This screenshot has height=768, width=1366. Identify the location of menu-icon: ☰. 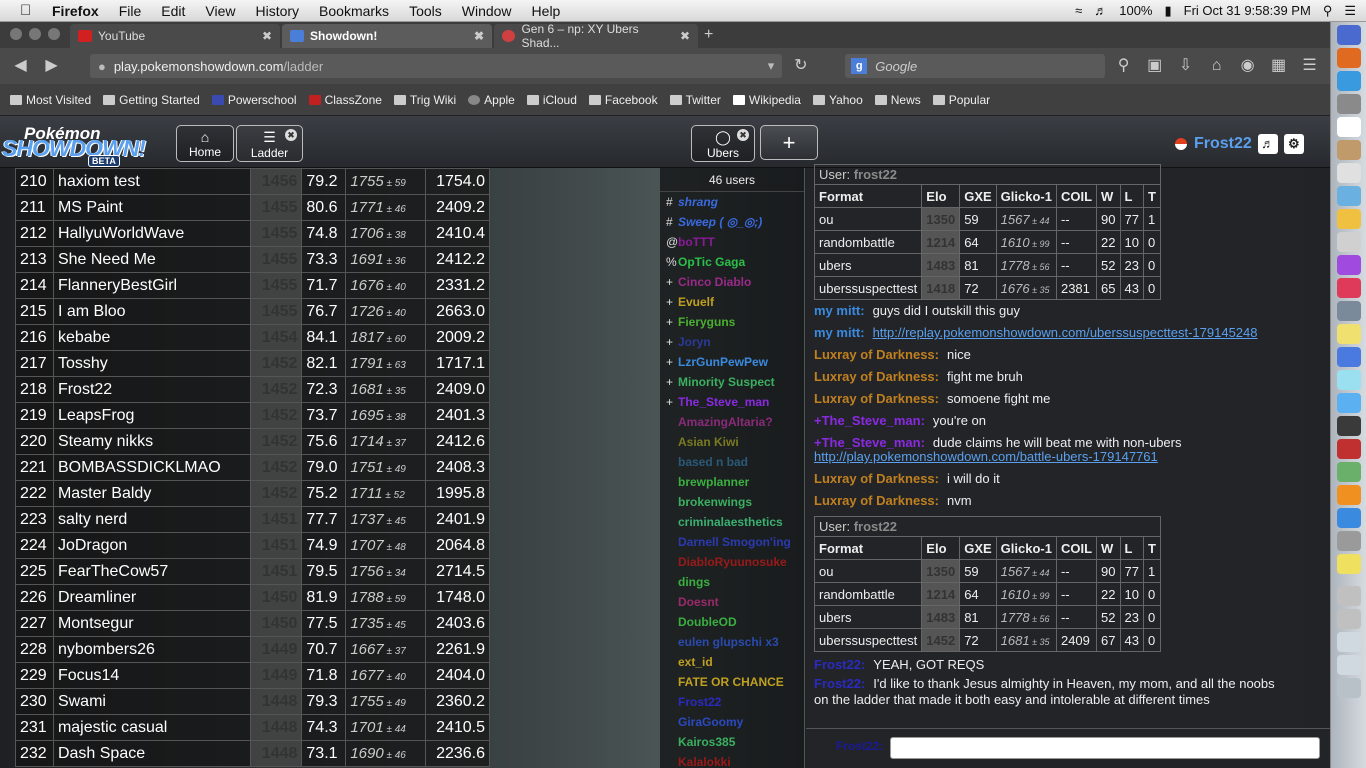
(1309, 66).